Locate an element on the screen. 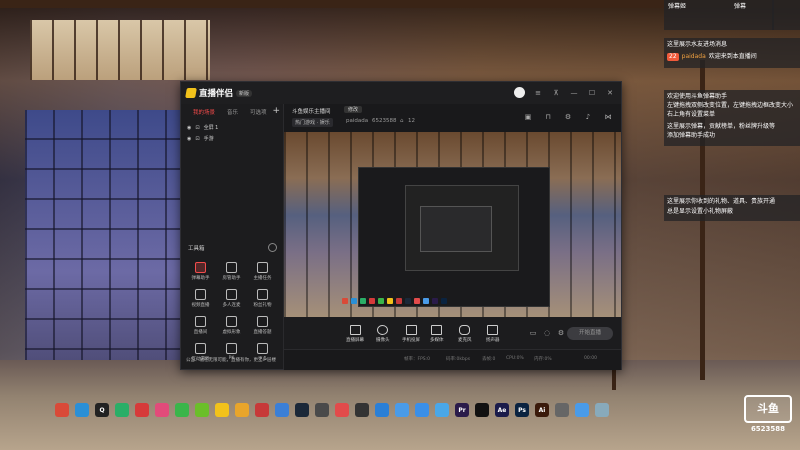 The width and height of the screenshot is (800, 450). start-live-button: 开始直播 is located at coordinates (590, 333).